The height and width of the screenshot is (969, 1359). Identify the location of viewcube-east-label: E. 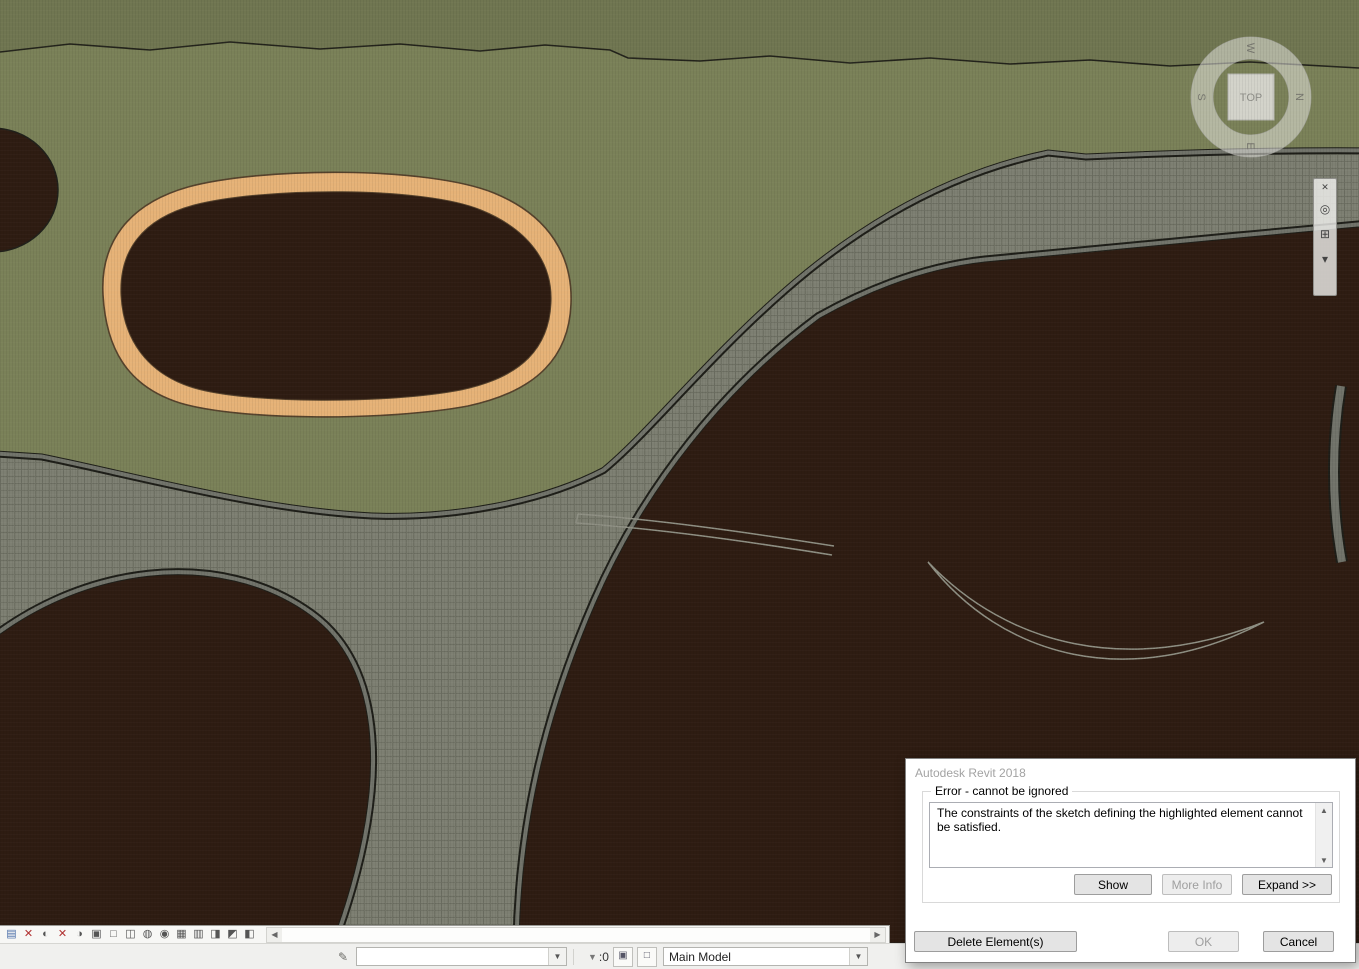
(1250, 145).